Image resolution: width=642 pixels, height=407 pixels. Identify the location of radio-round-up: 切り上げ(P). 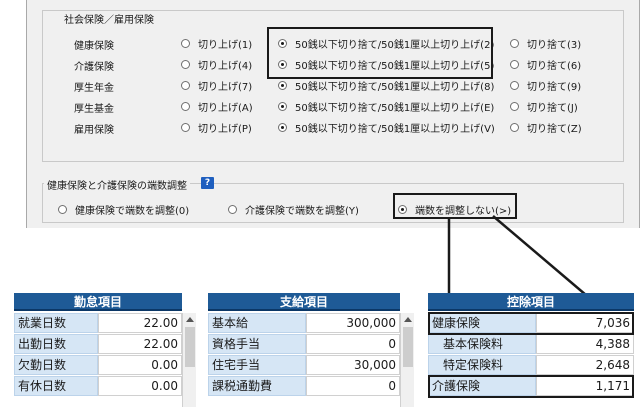
(216, 127).